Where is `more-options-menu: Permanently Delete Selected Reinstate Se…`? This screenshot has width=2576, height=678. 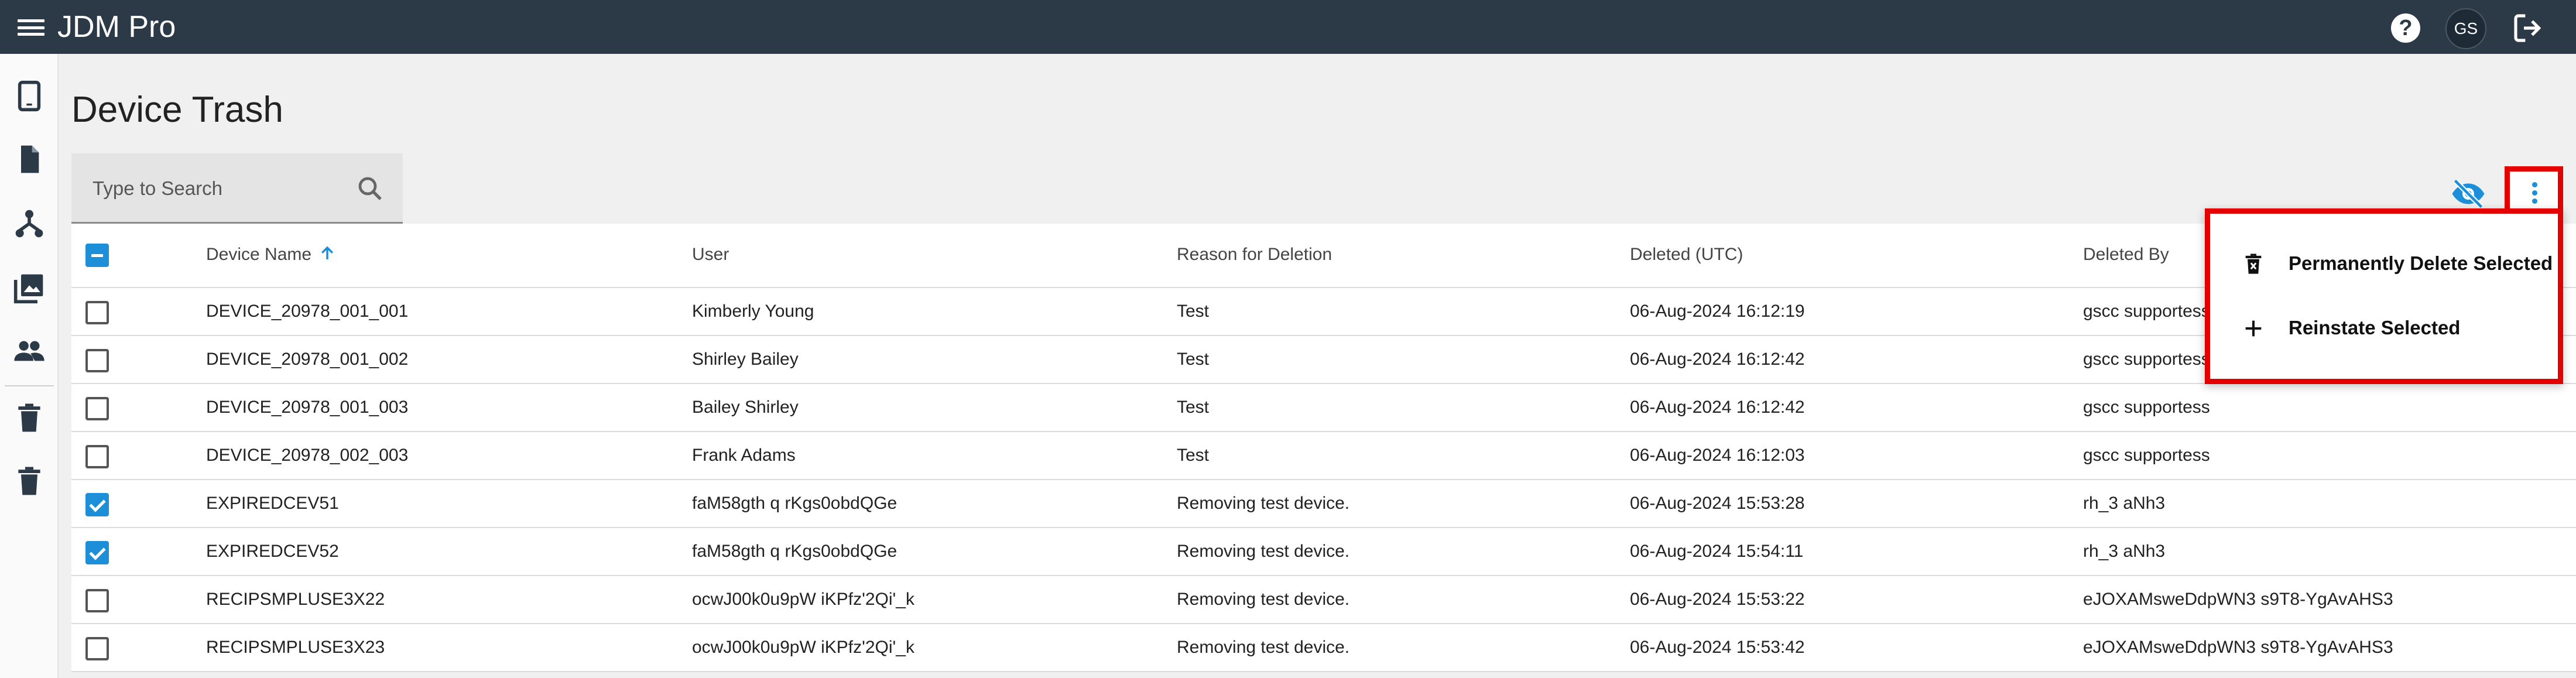
more-options-menu: Permanently Delete Selected Reinstate Se… is located at coordinates (2384, 296).